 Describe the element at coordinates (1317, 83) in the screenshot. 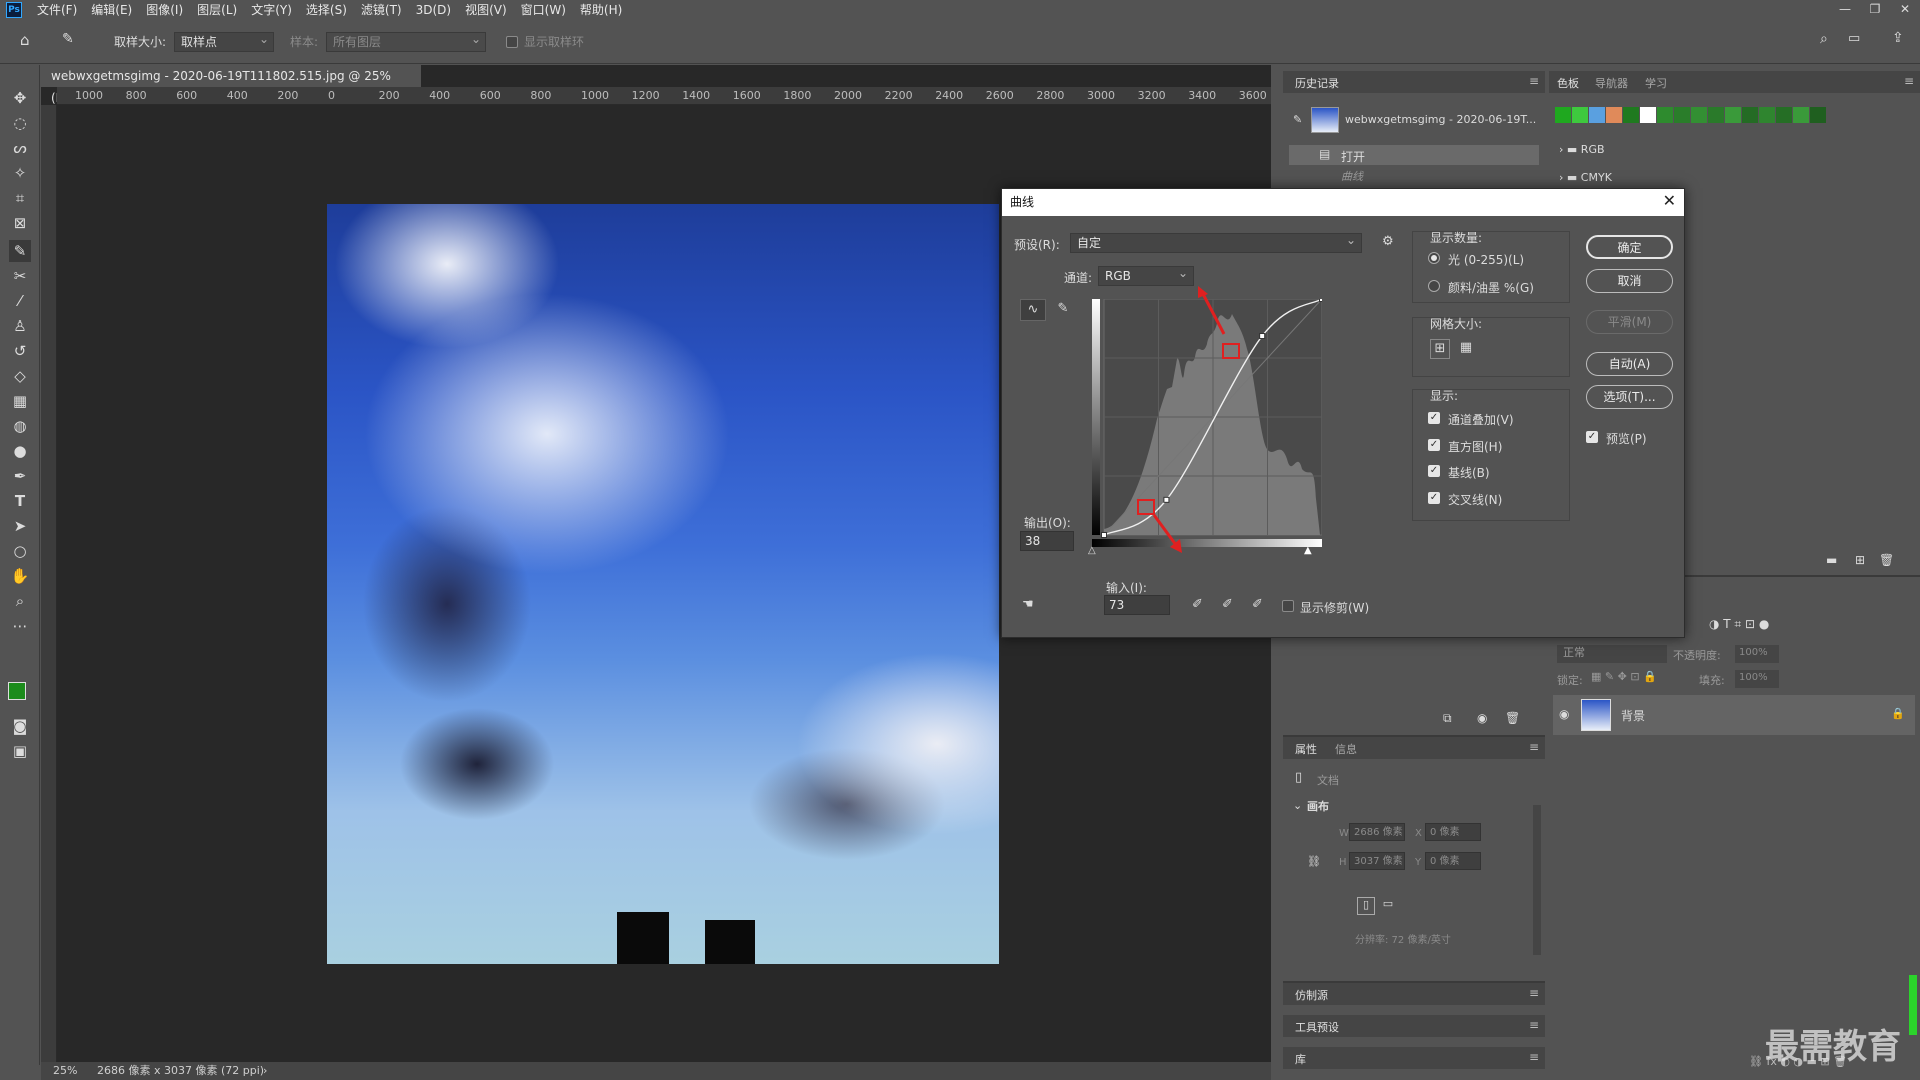

I see `history-tab: 历史记录` at that location.